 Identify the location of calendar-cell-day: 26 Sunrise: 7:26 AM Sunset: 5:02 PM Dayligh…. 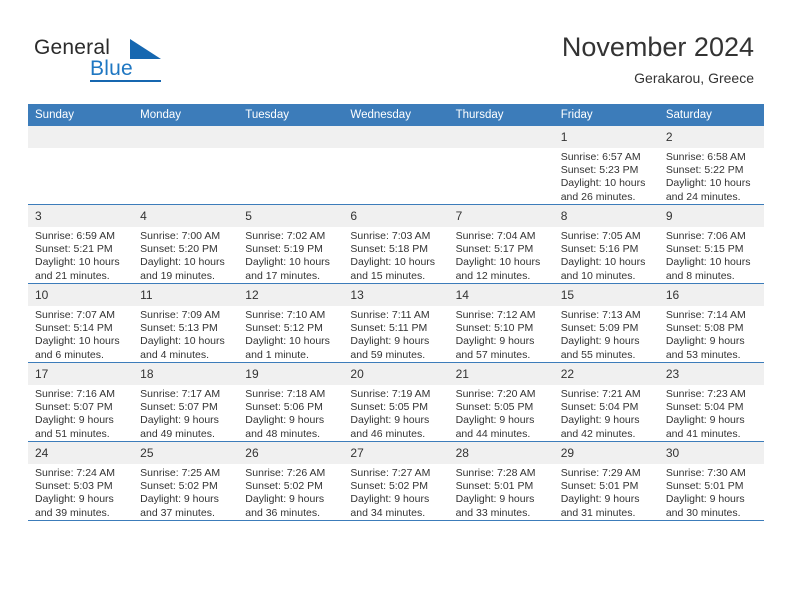
(291, 481).